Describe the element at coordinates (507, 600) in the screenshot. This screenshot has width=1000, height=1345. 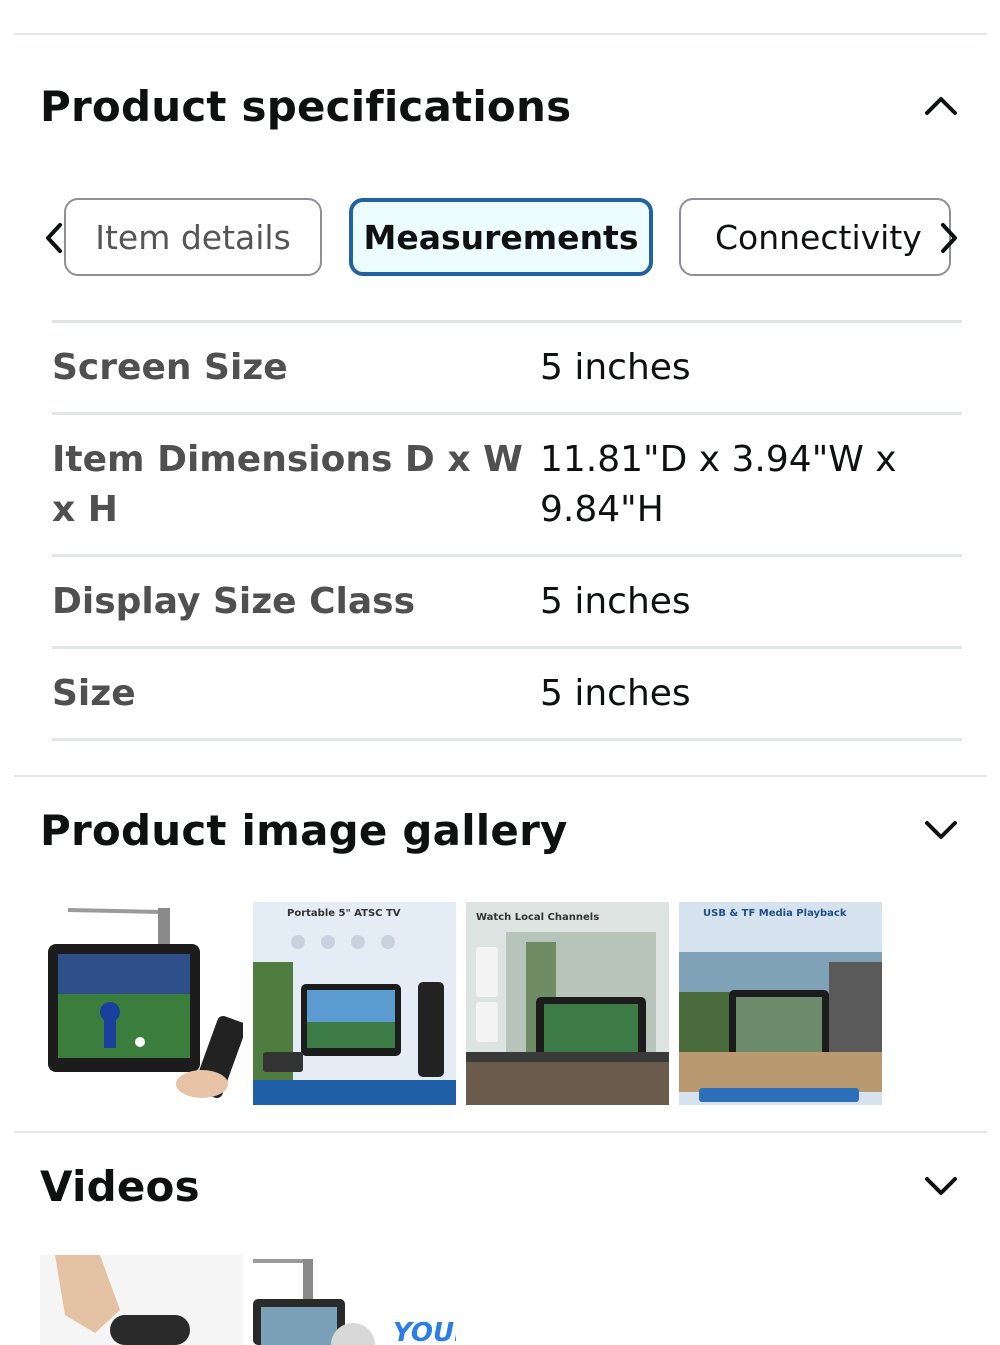
I see `spec-row: Display Size Class 5 inches` at that location.